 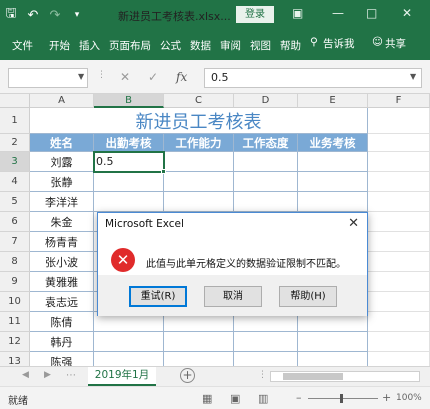 What do you see at coordinates (129, 143) in the screenshot?
I see `header-attendance: 出勤考核` at bounding box center [129, 143].